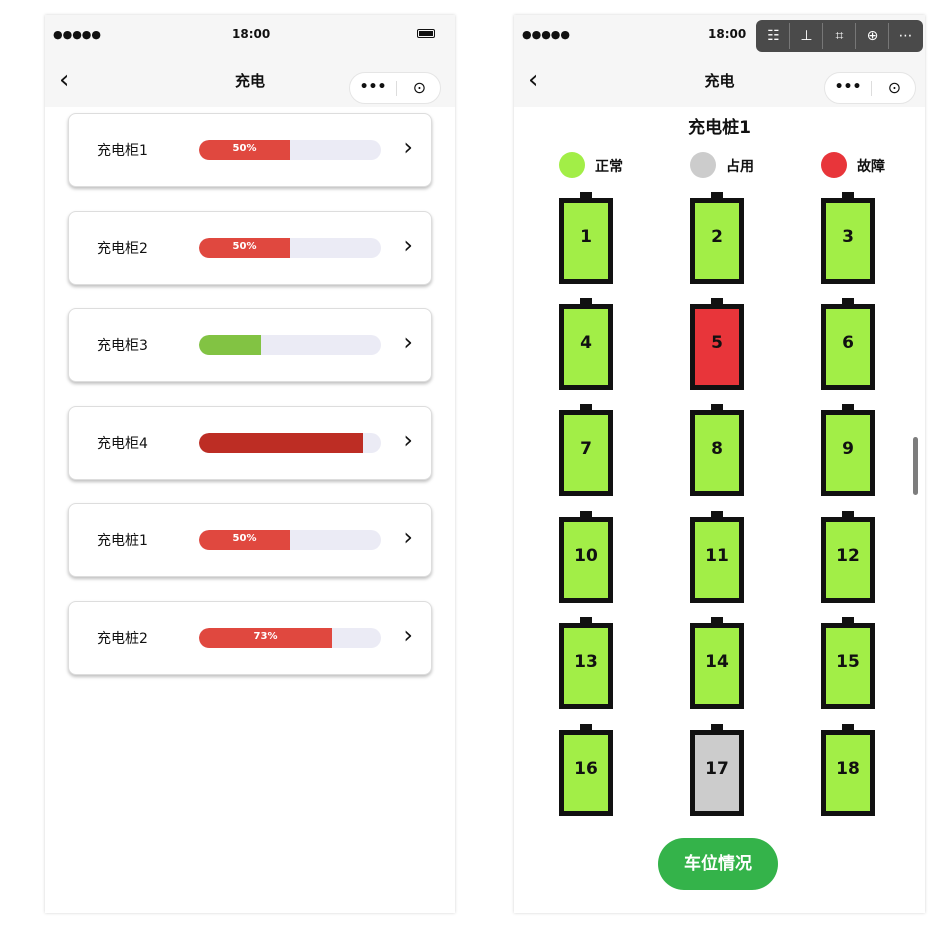 This screenshot has height=925, width=948. I want to click on charging-slot: 11, so click(717, 557).